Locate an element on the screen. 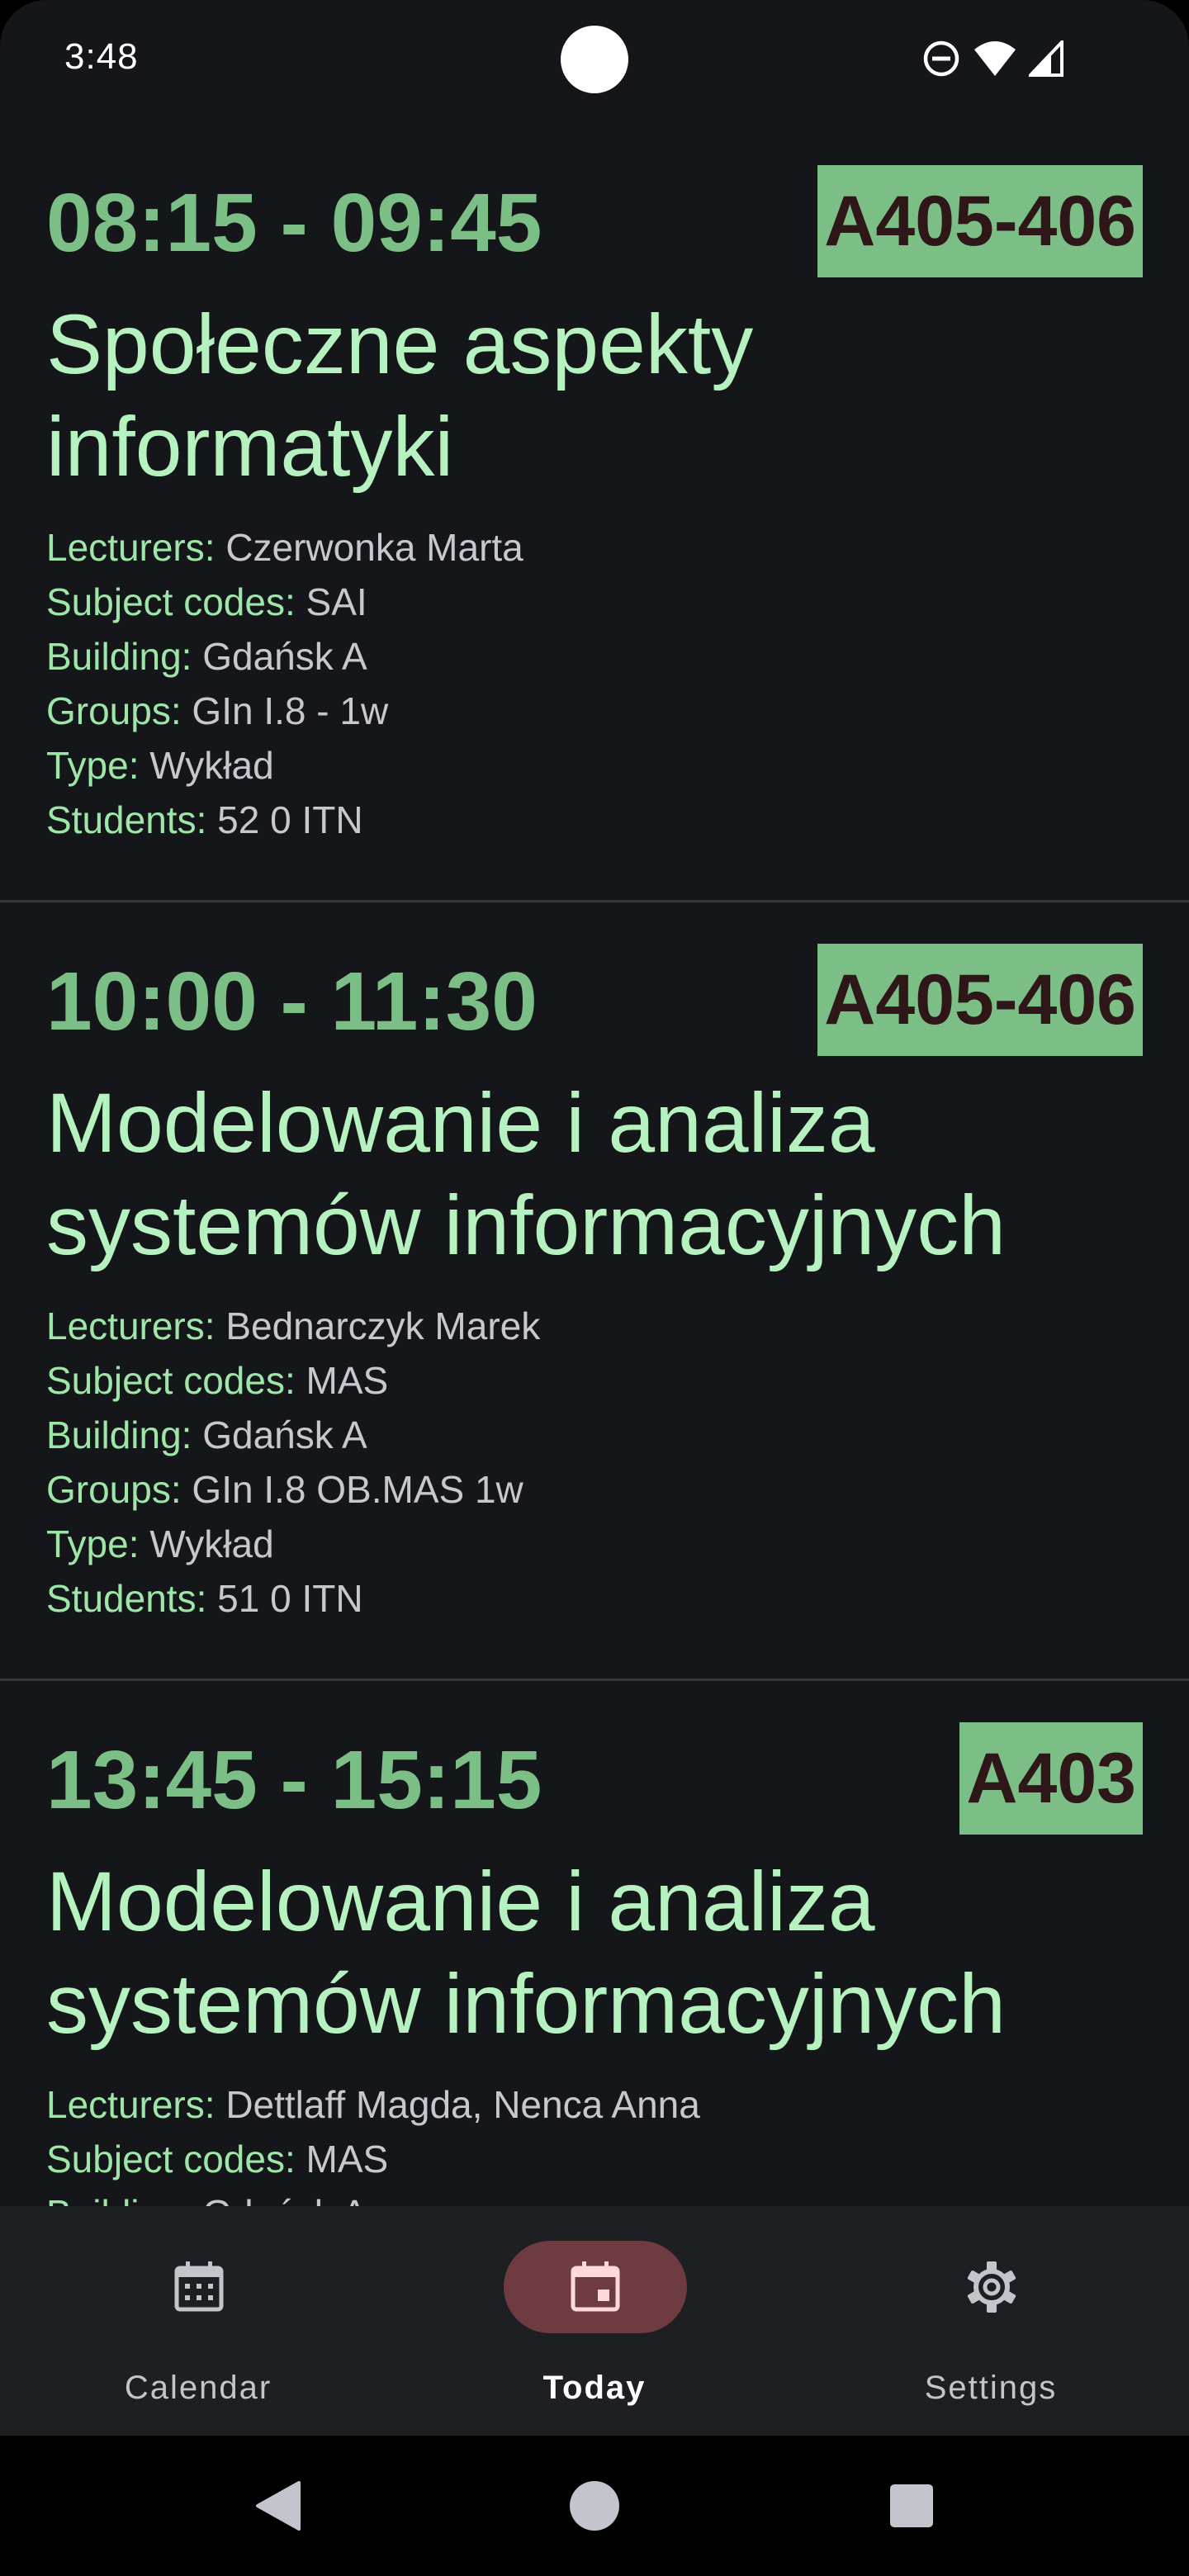  bottom-navigation: Calendar Today Settings is located at coordinates (594, 2321).